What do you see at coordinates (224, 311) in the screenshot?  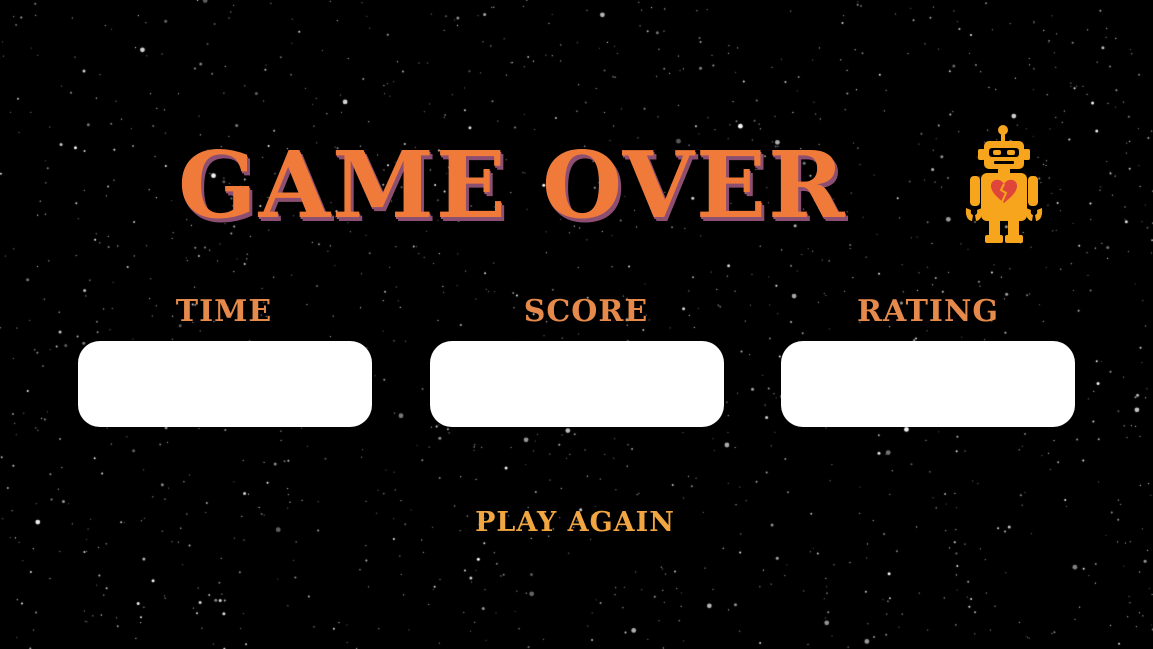 I see `time-label: TIME` at bounding box center [224, 311].